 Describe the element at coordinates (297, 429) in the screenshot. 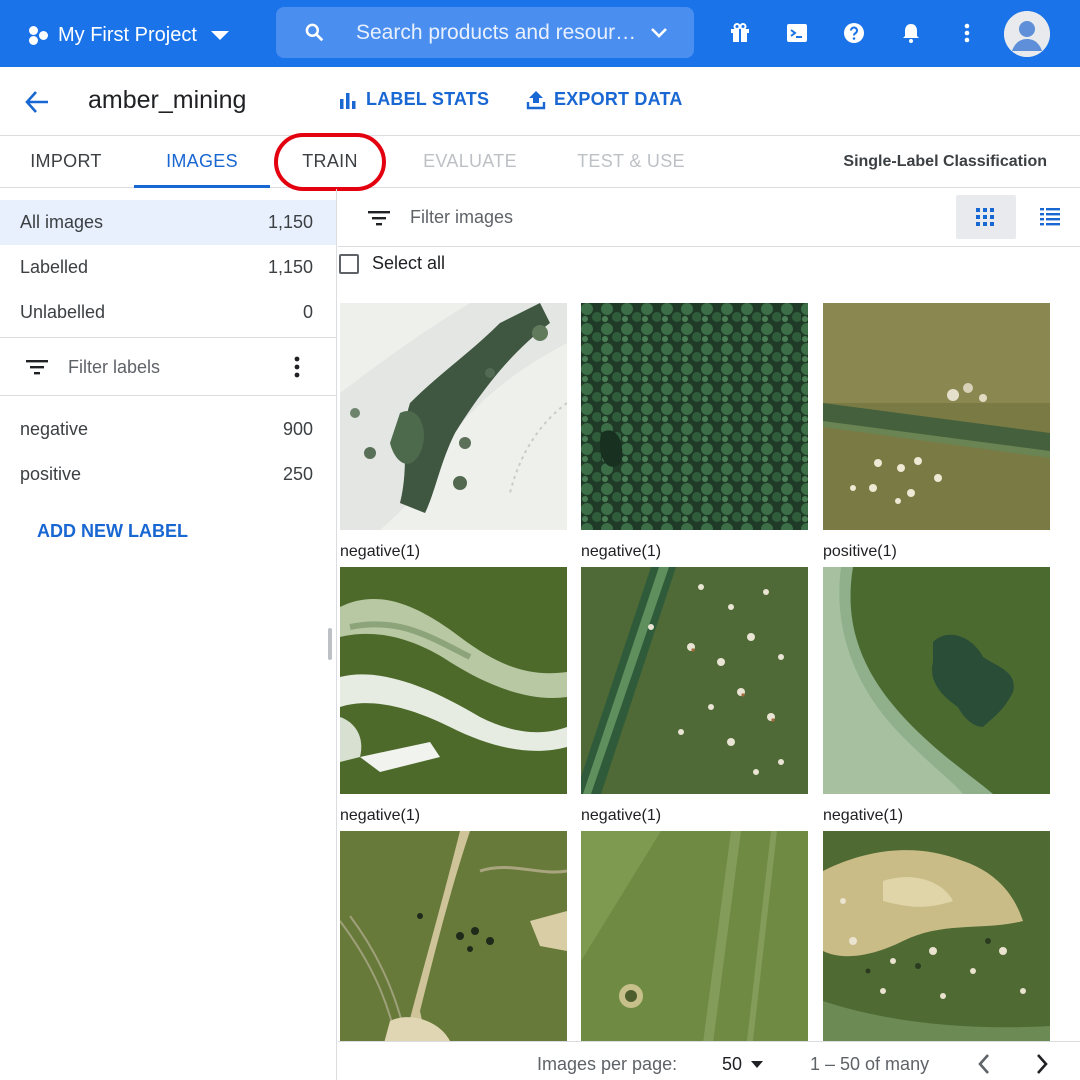

I see `label-count: 900` at that location.